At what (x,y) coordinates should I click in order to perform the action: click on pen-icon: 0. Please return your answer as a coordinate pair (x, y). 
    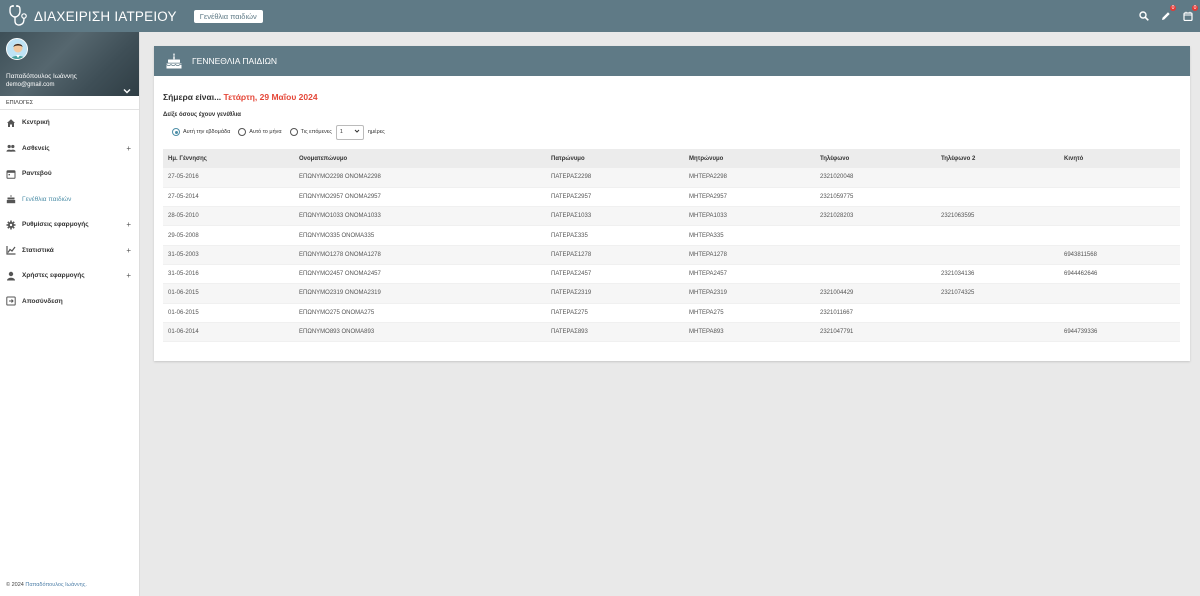
    Looking at the image, I should click on (1168, 13).